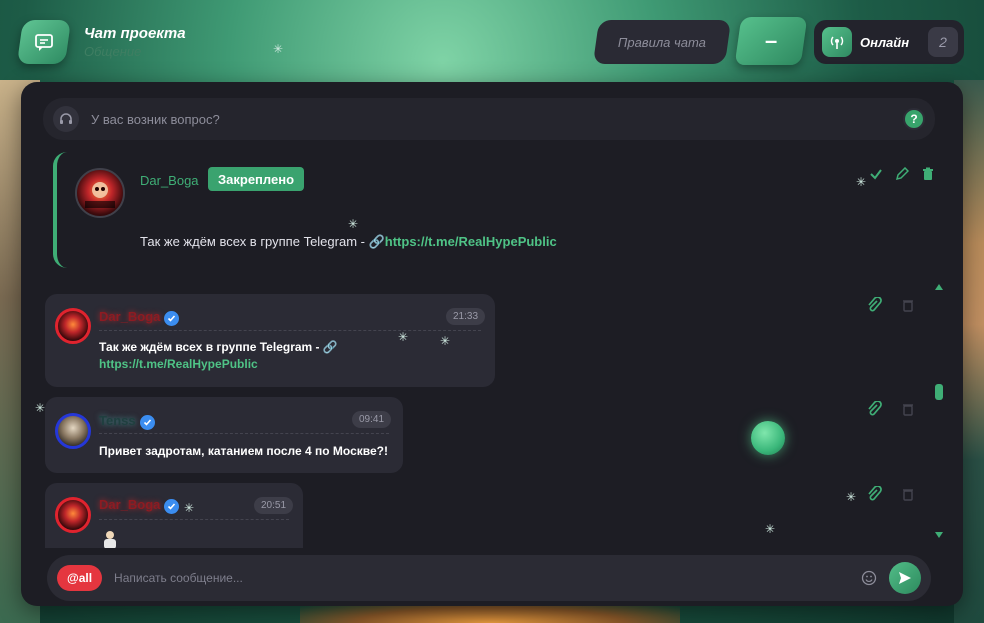 The width and height of the screenshot is (984, 623). I want to click on broadcast-icon, so click(837, 42).